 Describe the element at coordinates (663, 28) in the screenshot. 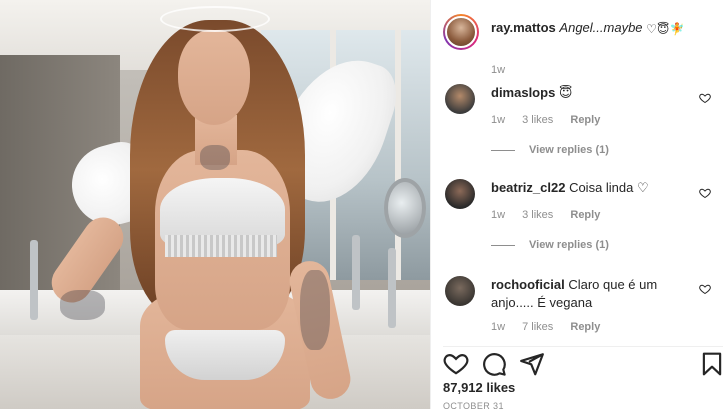

I see `angel-emoji: 😇` at that location.